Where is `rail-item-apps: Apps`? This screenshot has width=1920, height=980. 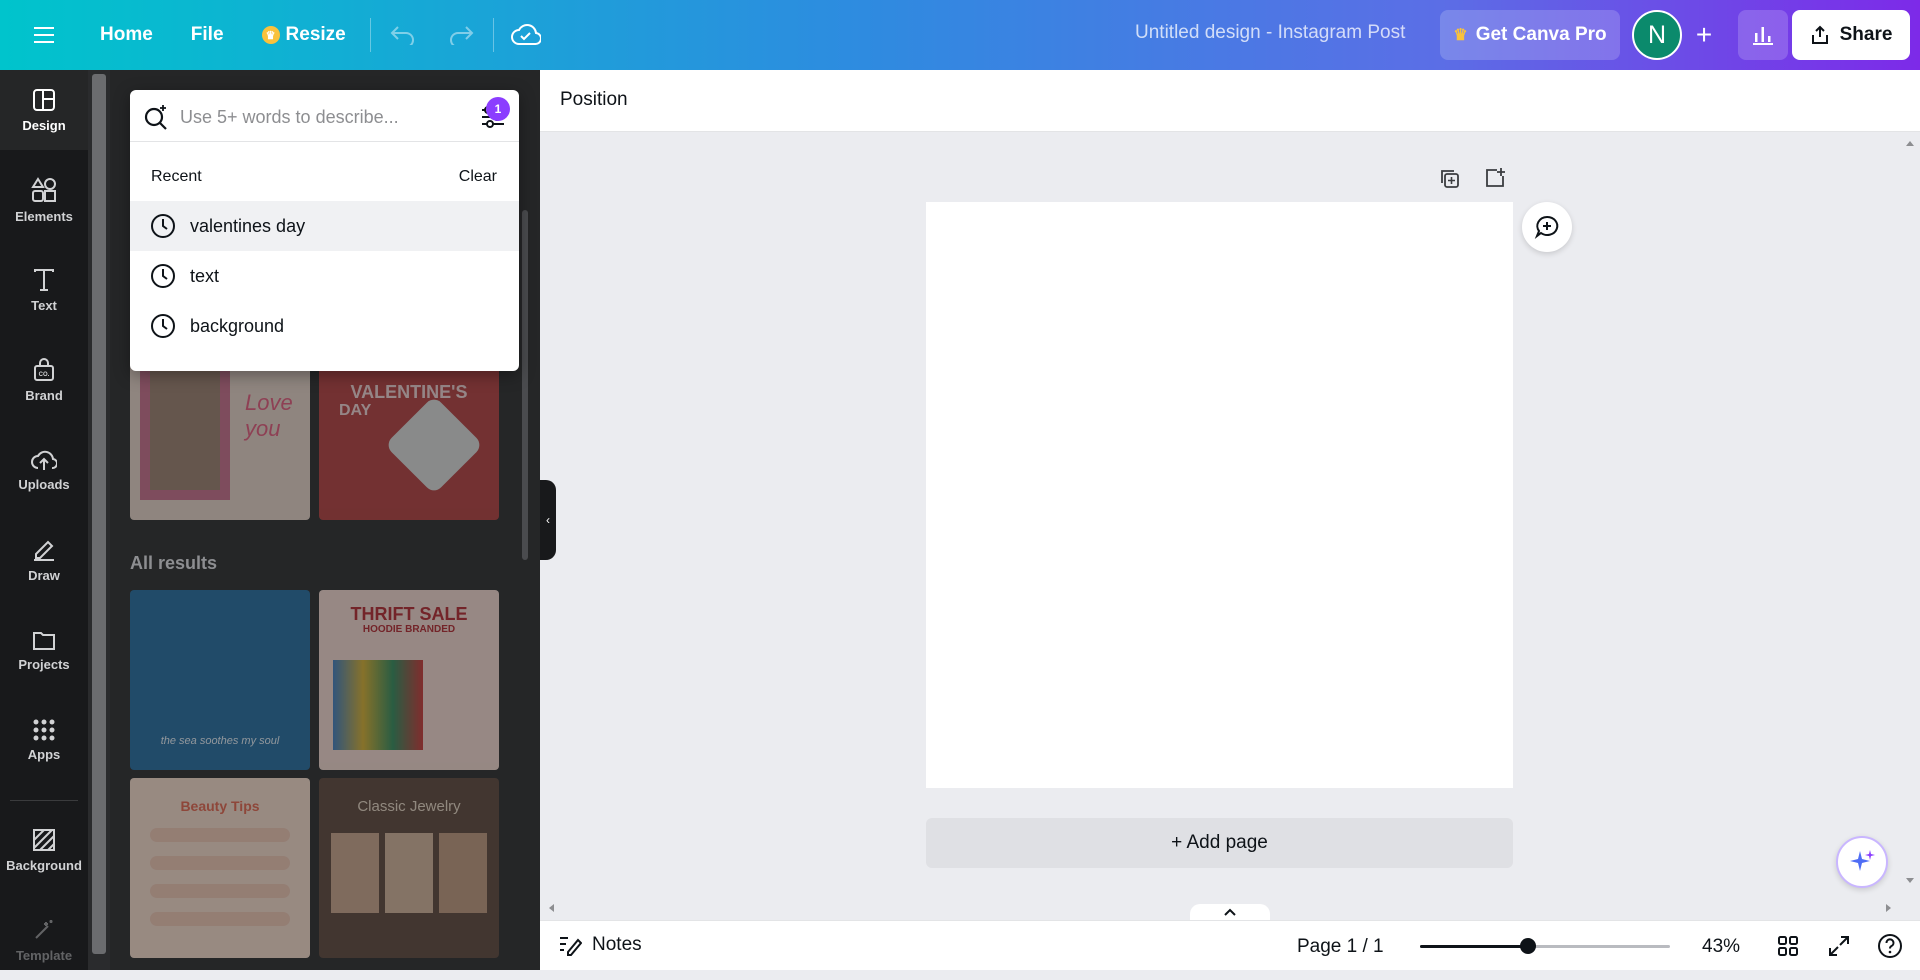
rail-item-apps: Apps is located at coordinates (44, 740).